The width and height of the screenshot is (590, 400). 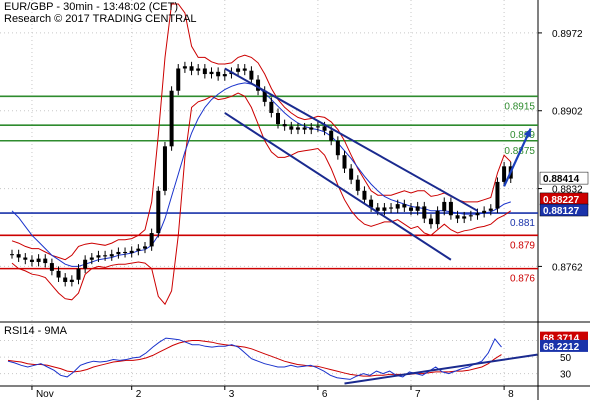 I want to click on level-label-resistance: 0.889, so click(x=522, y=135).